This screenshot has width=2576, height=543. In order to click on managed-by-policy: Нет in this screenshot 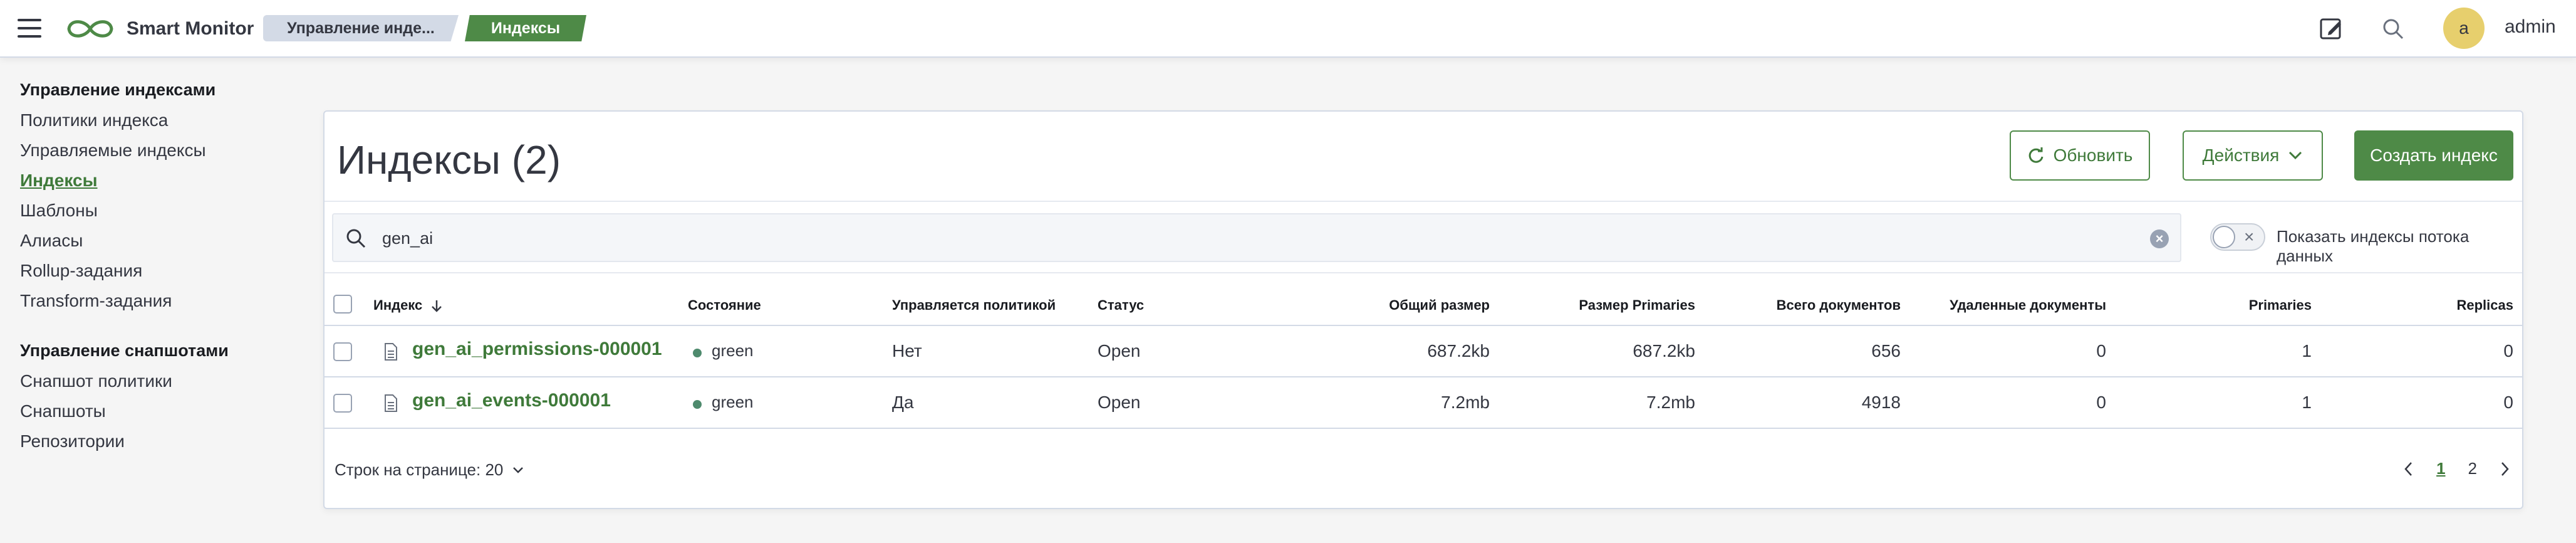, I will do `click(907, 351)`.